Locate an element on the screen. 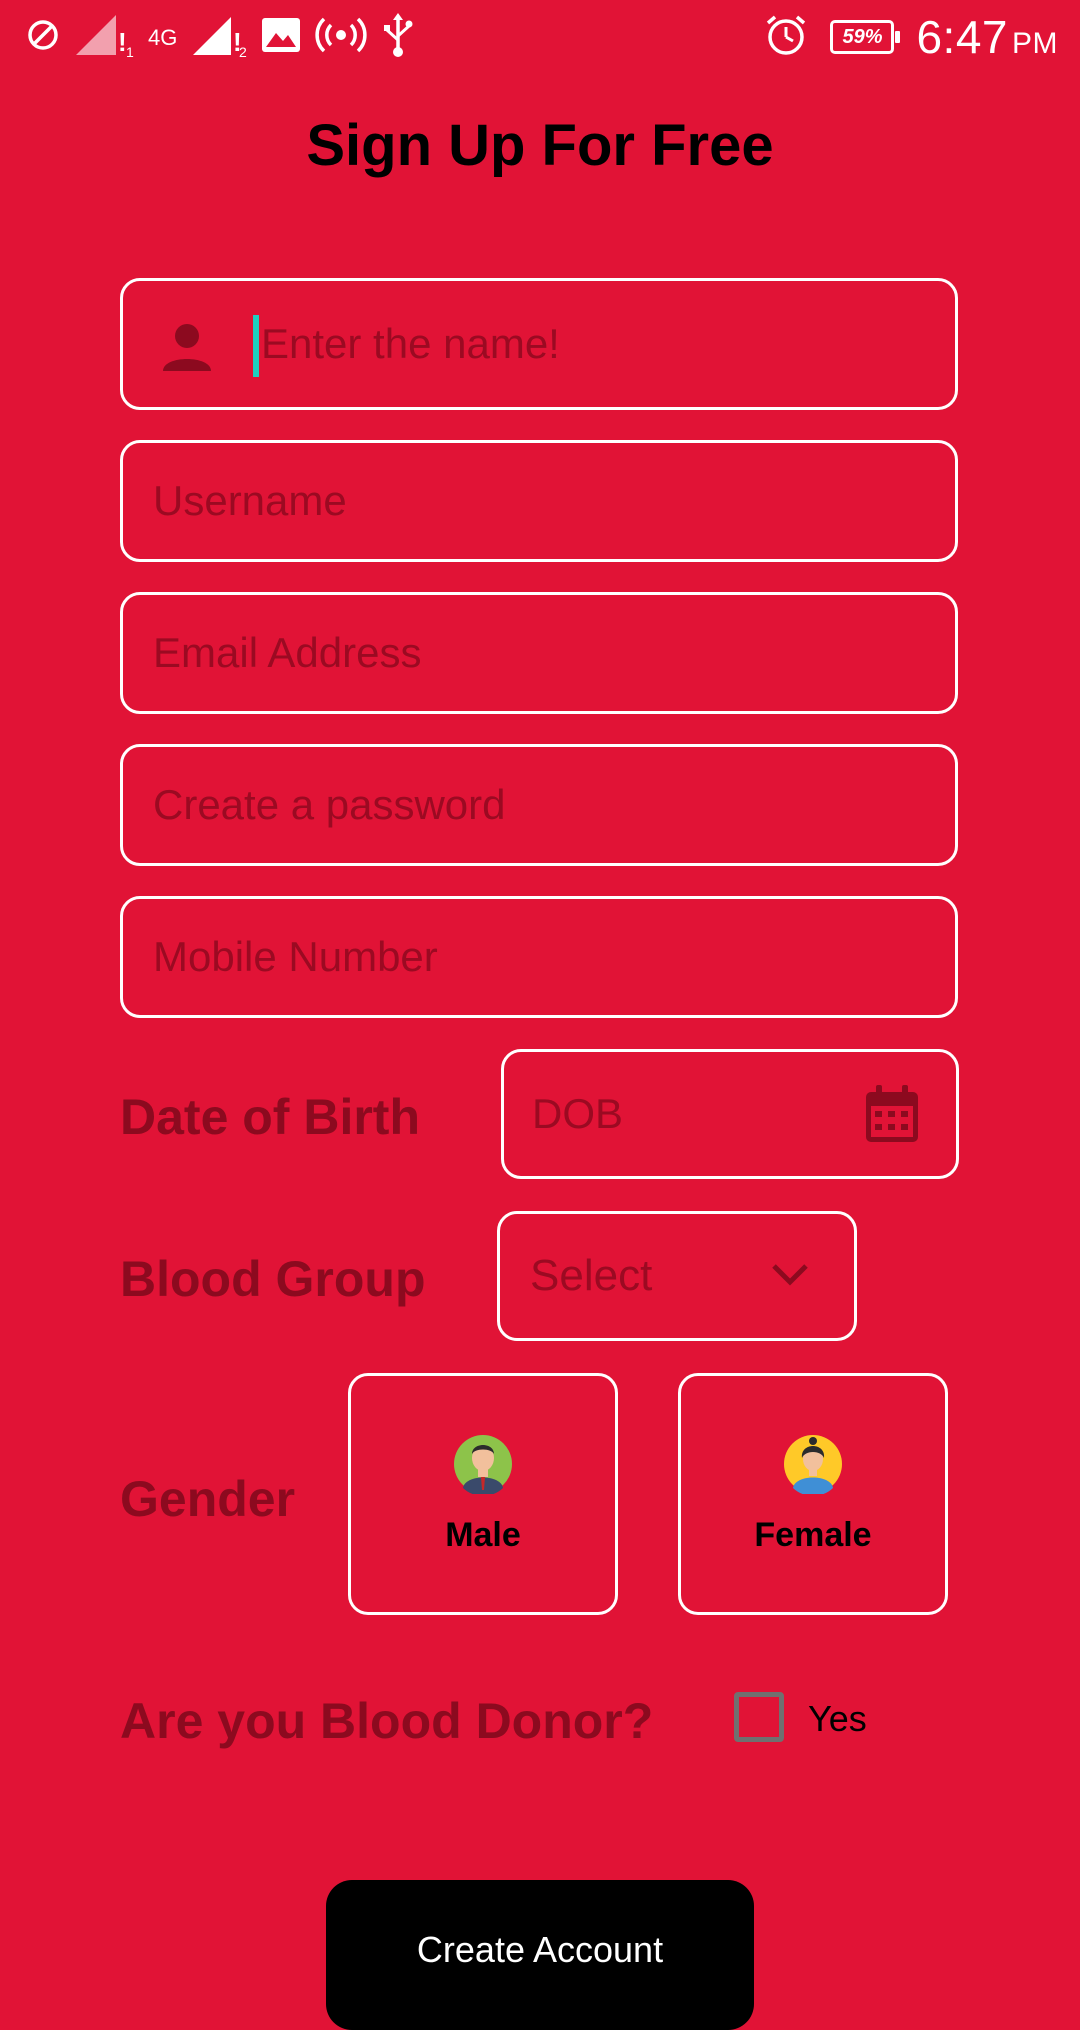 This screenshot has height=2030, width=1080. gender-label: Gender is located at coordinates (208, 1499).